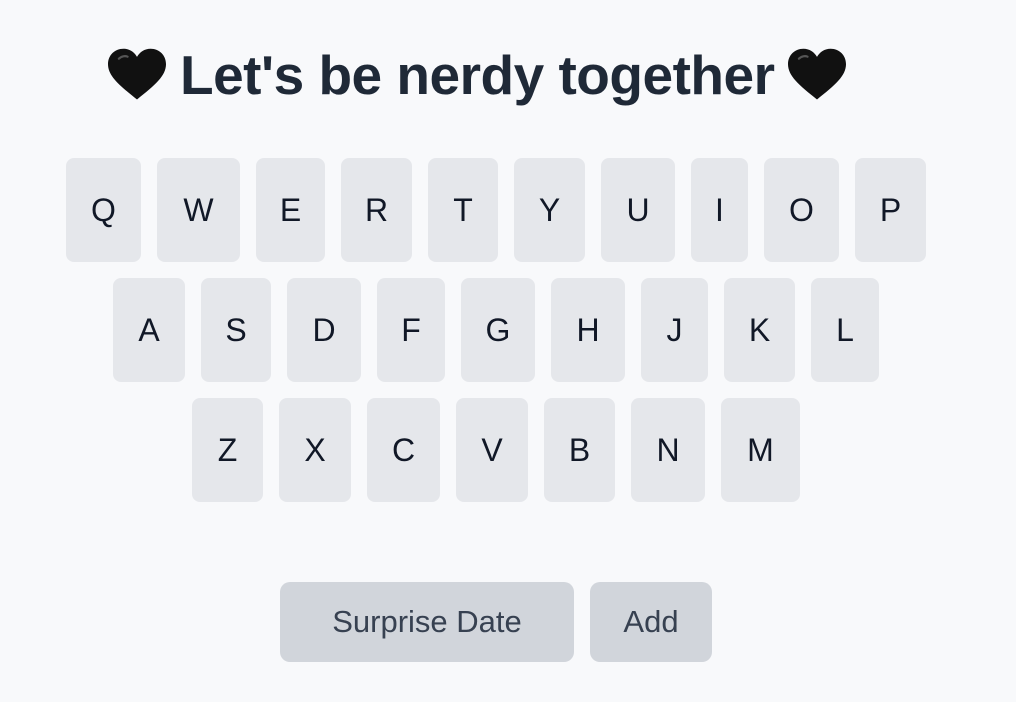  What do you see at coordinates (498, 330) in the screenshot?
I see `key-g: G` at bounding box center [498, 330].